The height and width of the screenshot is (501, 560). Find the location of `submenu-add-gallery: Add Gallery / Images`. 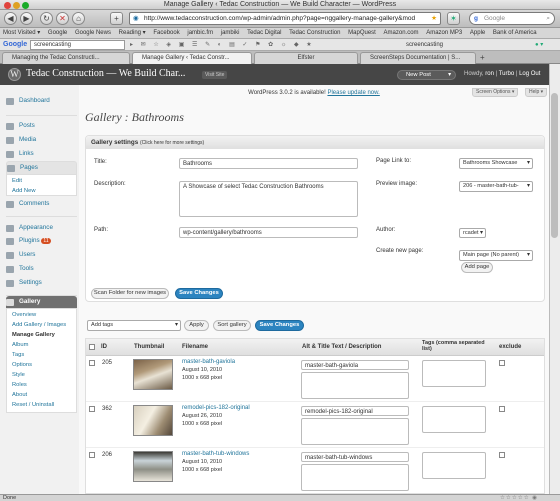

submenu-add-gallery: Add Gallery / Images is located at coordinates (39, 325).